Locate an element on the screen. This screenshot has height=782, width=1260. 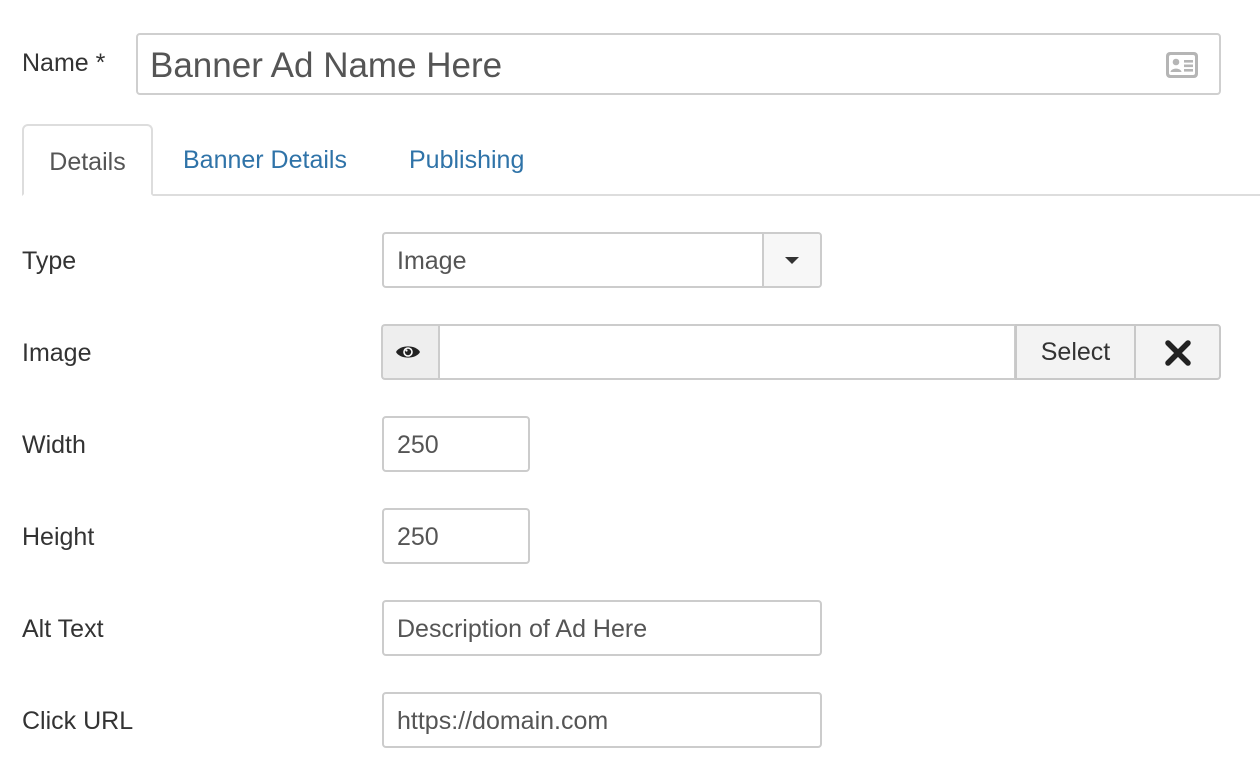
type-label: Type is located at coordinates (49, 261).